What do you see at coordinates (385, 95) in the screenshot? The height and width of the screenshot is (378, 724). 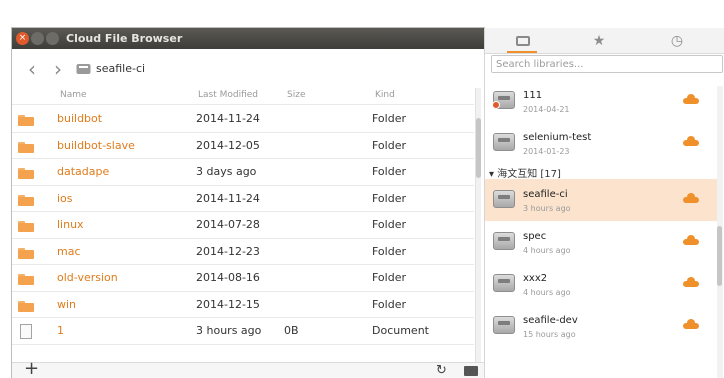 I see `column-header-kind: Kind` at bounding box center [385, 95].